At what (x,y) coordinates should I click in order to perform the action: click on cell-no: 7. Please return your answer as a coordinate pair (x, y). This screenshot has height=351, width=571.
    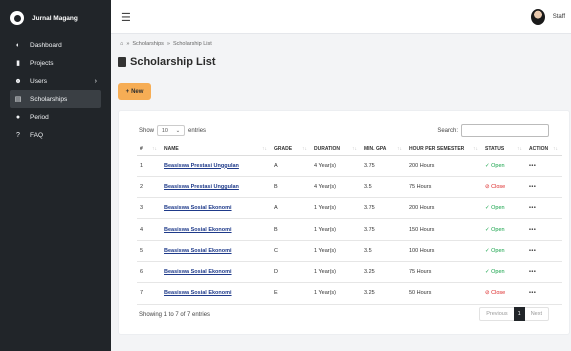
    Looking at the image, I should click on (149, 293).